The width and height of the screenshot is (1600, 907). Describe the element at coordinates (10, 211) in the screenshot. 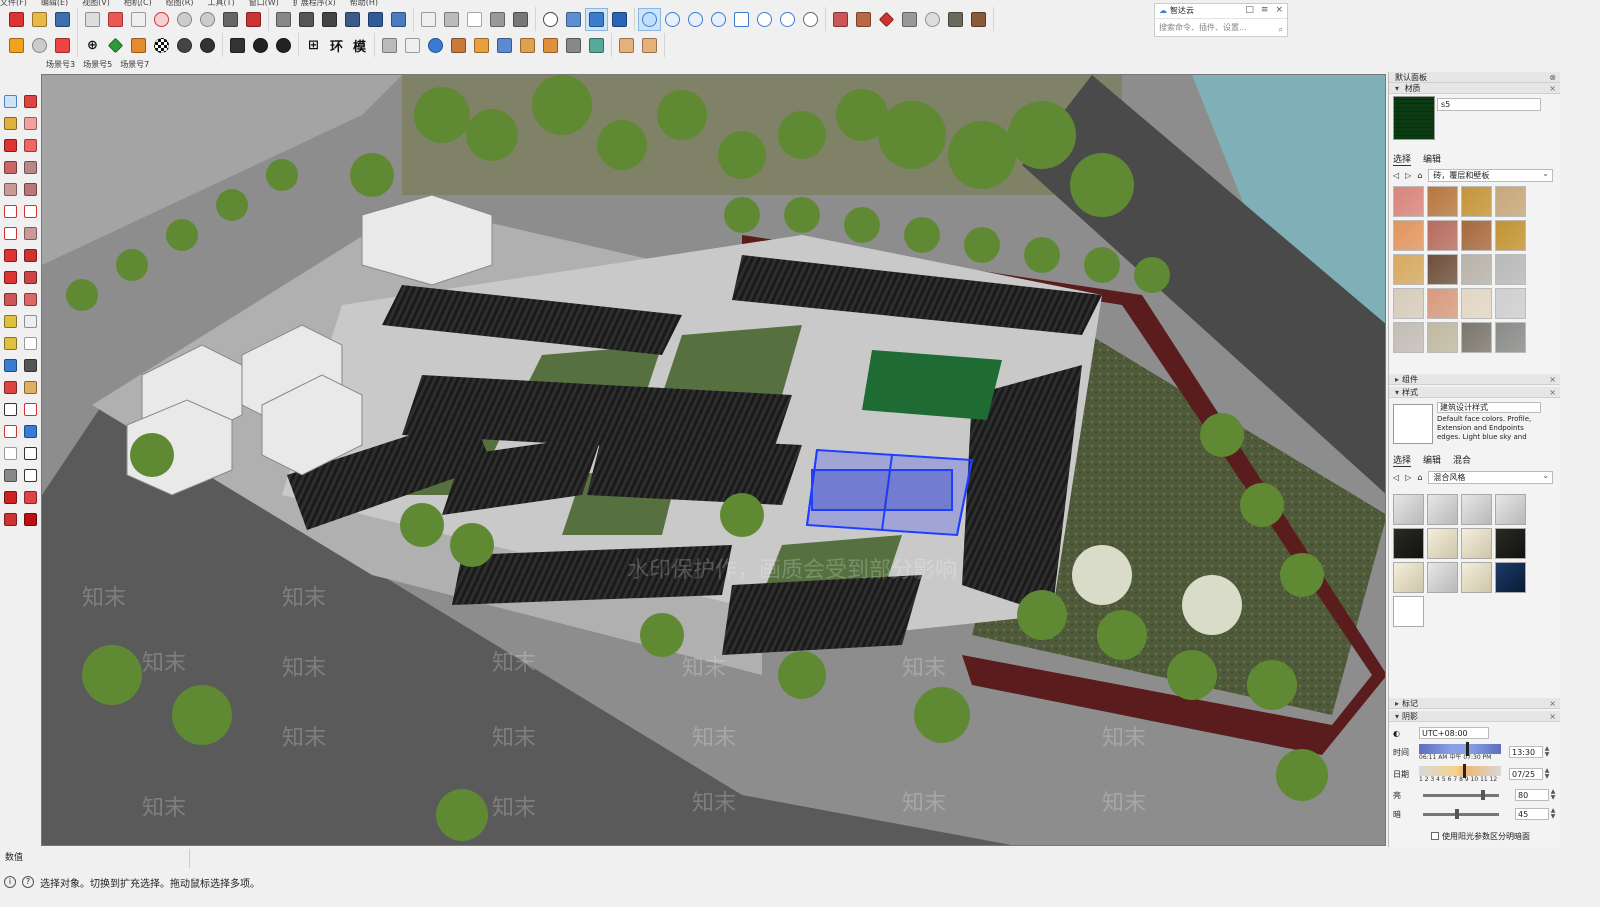

I see `arc-icon` at that location.